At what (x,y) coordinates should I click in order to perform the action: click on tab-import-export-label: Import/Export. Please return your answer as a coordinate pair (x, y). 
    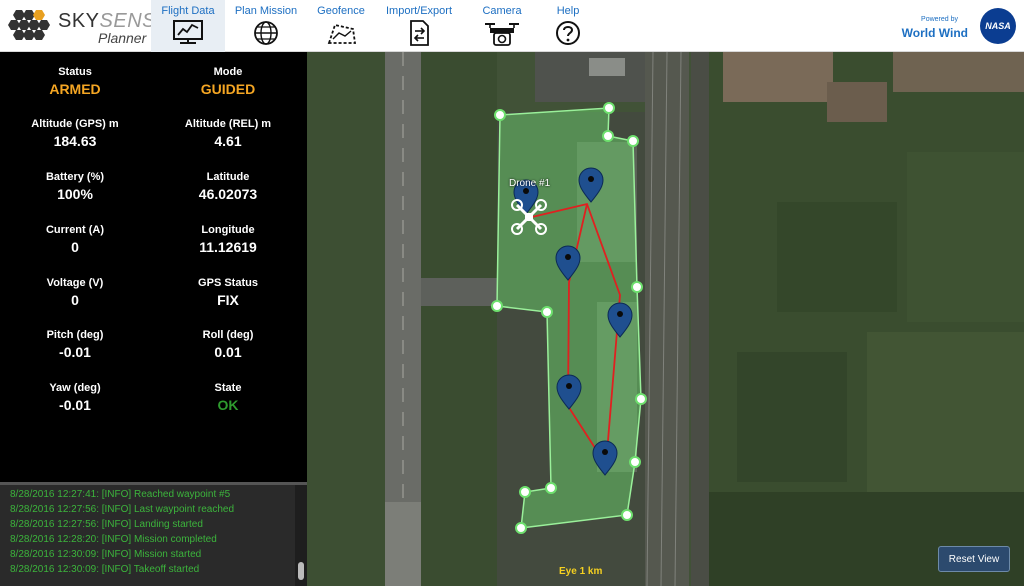
    Looking at the image, I should click on (419, 11).